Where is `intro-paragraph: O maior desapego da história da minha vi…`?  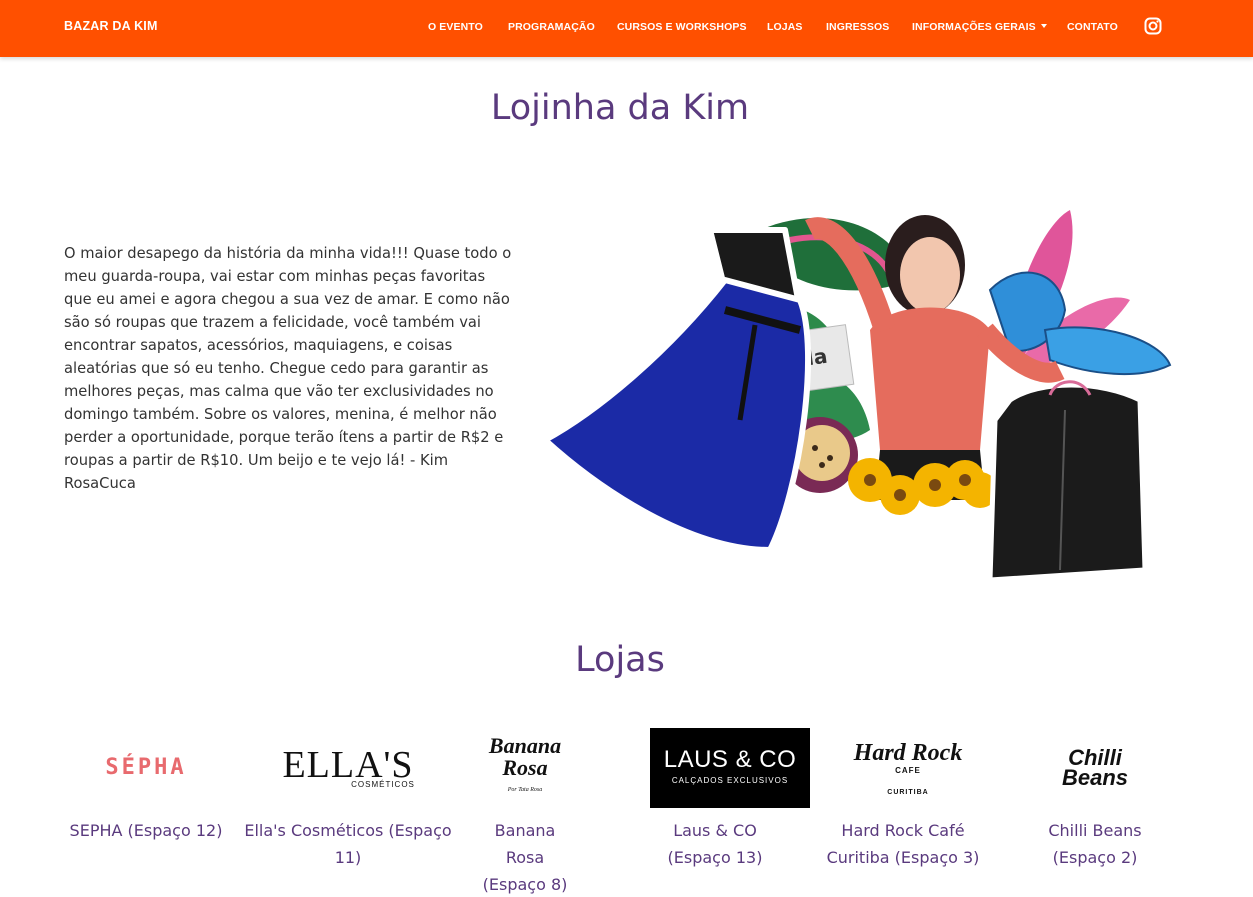
intro-paragraph: O maior desapego da história da minha vi… is located at coordinates (288, 368).